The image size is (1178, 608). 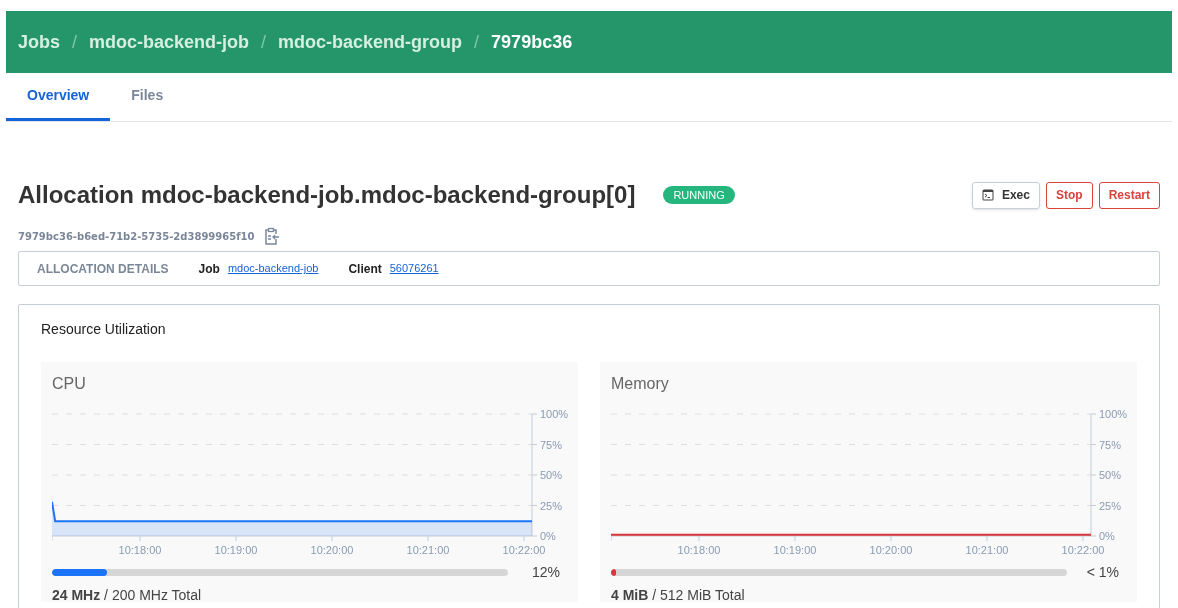 I want to click on metric-title: CPU, so click(x=69, y=384).